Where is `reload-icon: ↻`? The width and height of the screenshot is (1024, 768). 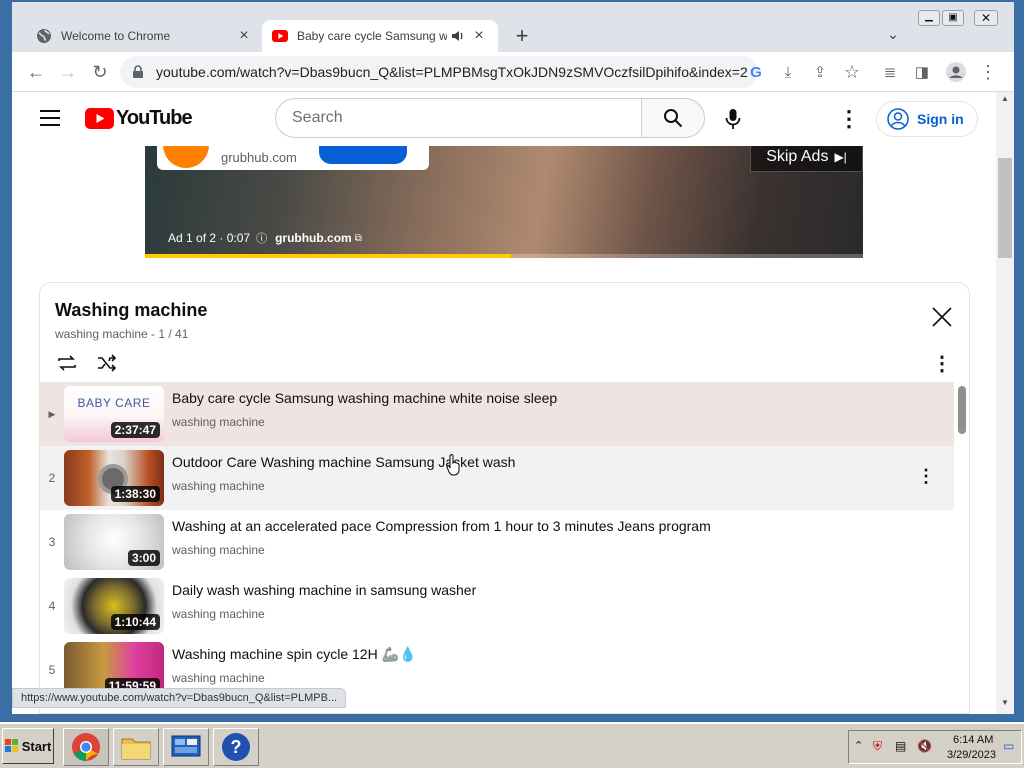 reload-icon: ↻ is located at coordinates (100, 72).